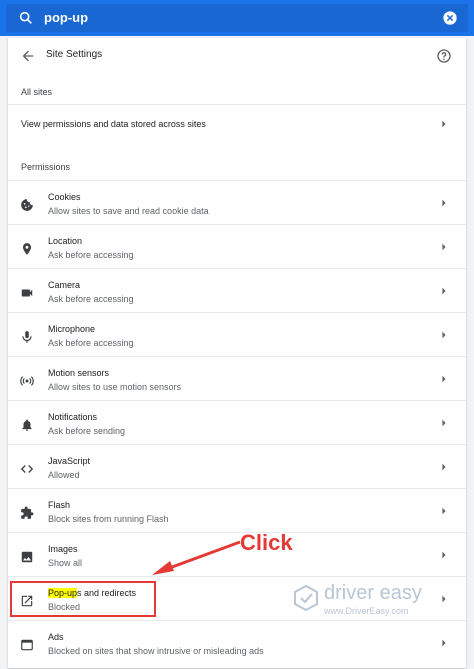  Describe the element at coordinates (444, 56) in the screenshot. I see `help-icon` at that location.